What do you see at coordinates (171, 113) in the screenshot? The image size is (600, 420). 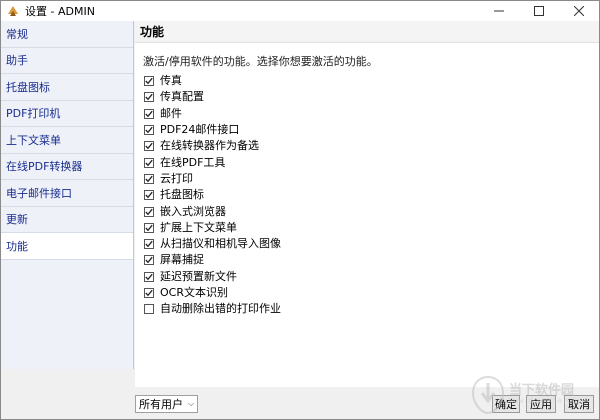 I see `feature-label: 邮件` at bounding box center [171, 113].